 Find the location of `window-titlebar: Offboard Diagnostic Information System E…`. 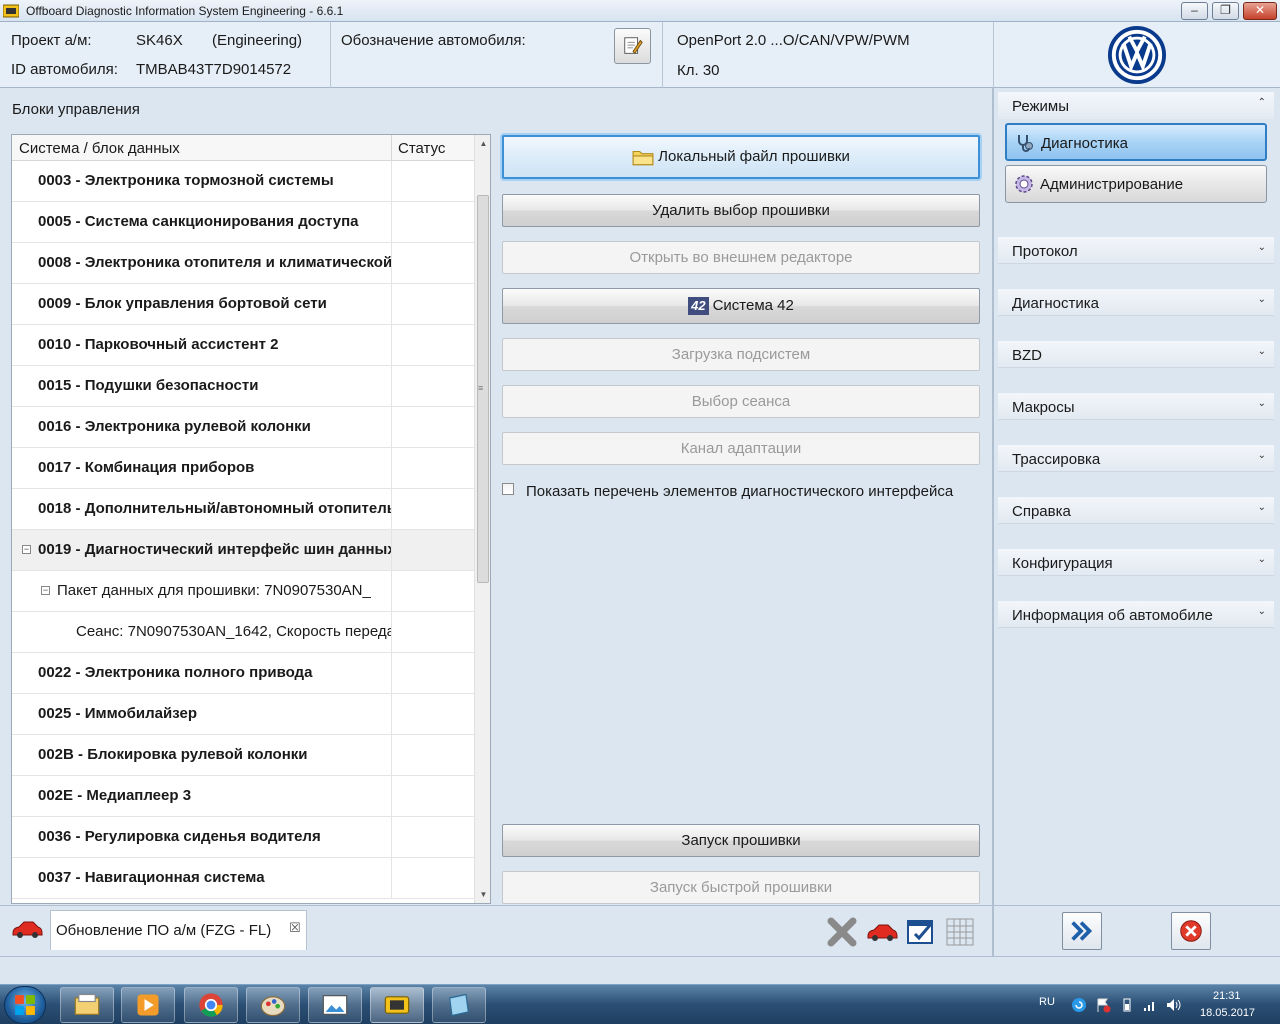

window-titlebar: Offboard Diagnostic Information System E… is located at coordinates (640, 11).